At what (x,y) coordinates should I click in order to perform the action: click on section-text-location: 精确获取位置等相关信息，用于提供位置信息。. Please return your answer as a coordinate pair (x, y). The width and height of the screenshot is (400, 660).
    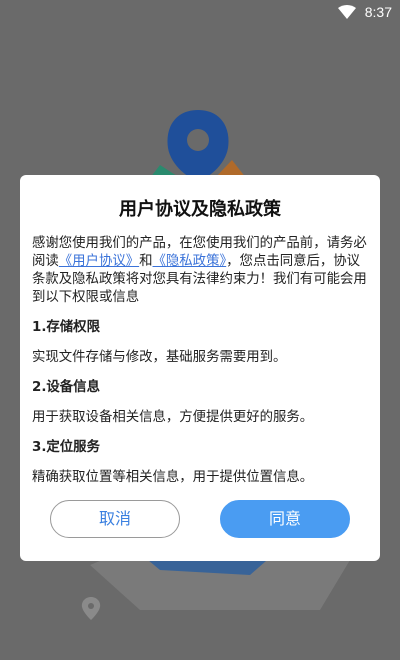
    Looking at the image, I should click on (173, 477).